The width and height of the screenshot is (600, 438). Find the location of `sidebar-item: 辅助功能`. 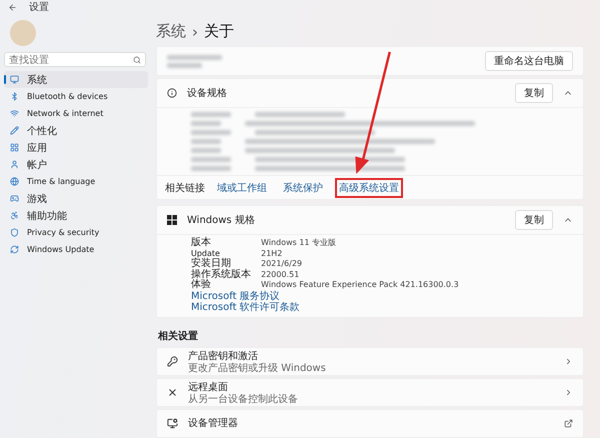

sidebar-item: 辅助功能 is located at coordinates (76, 215).